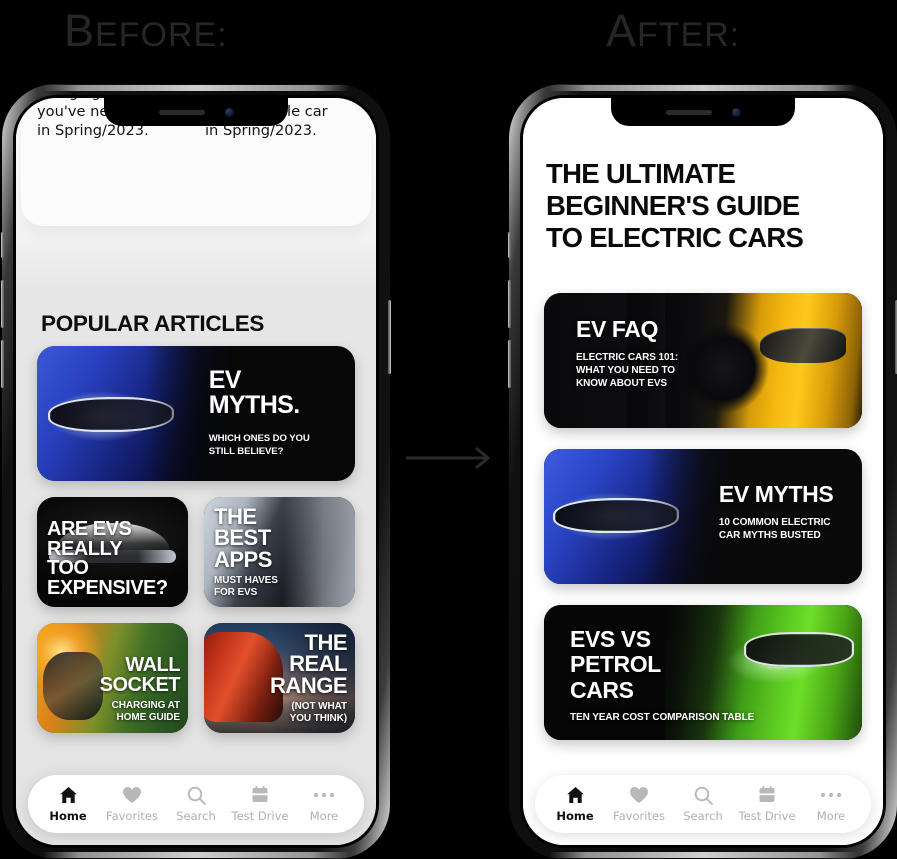 The image size is (897, 859). Describe the element at coordinates (736, 112) in the screenshot. I see `front-camera` at that location.